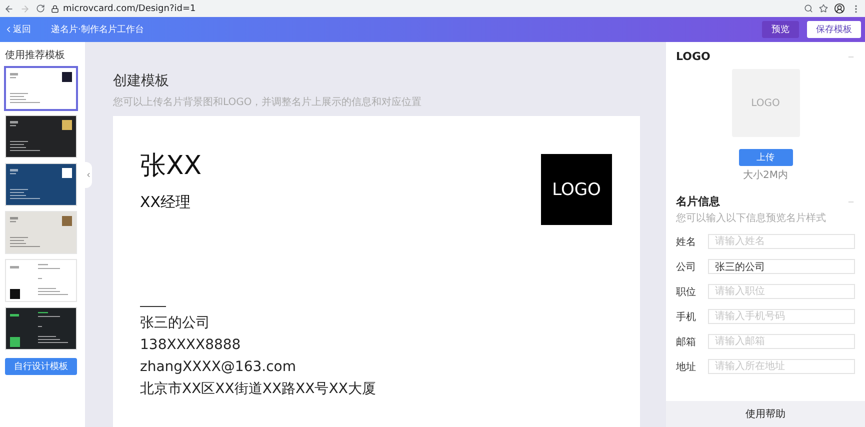  What do you see at coordinates (781, 366) in the screenshot?
I see `input-field: 请输入所在地址` at bounding box center [781, 366].